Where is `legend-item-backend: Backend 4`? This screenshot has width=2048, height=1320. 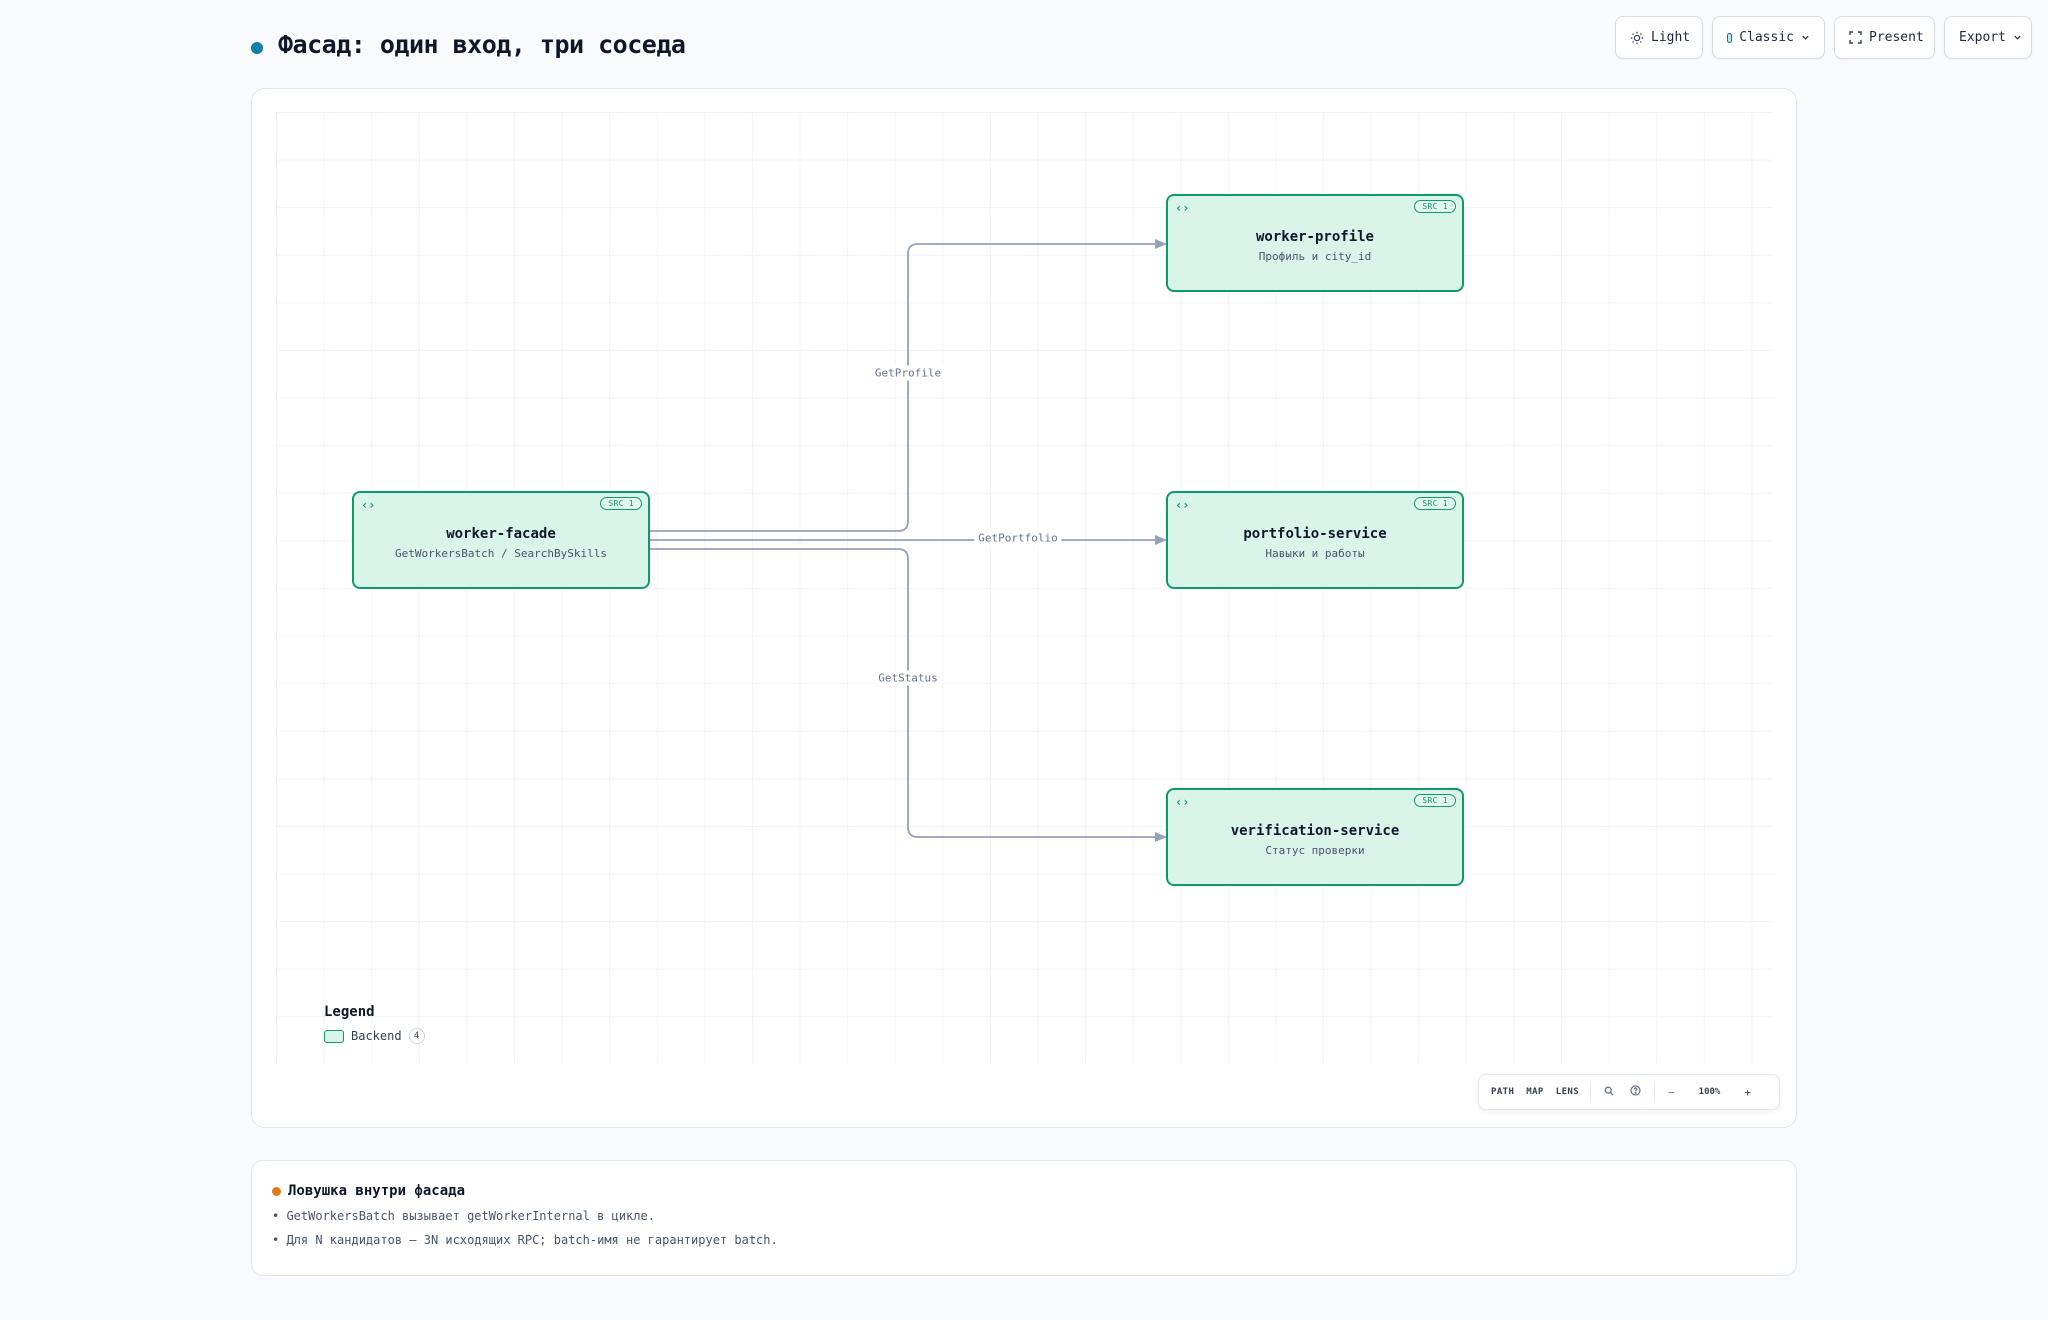 legend-item-backend: Backend 4 is located at coordinates (374, 1036).